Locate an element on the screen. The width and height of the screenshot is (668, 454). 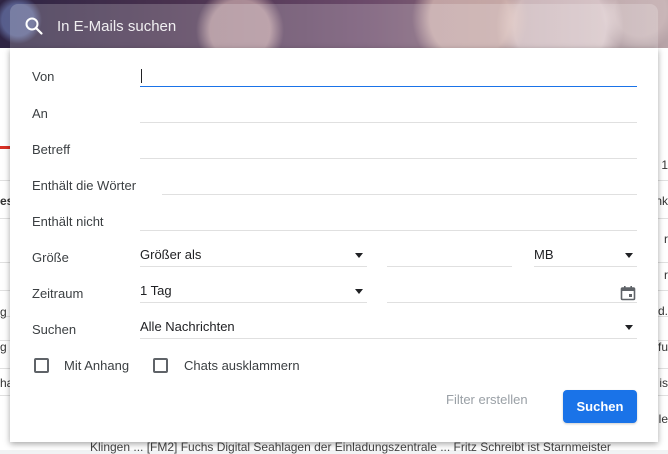
has-attachment-label: Mit Anhang is located at coordinates (96, 365).